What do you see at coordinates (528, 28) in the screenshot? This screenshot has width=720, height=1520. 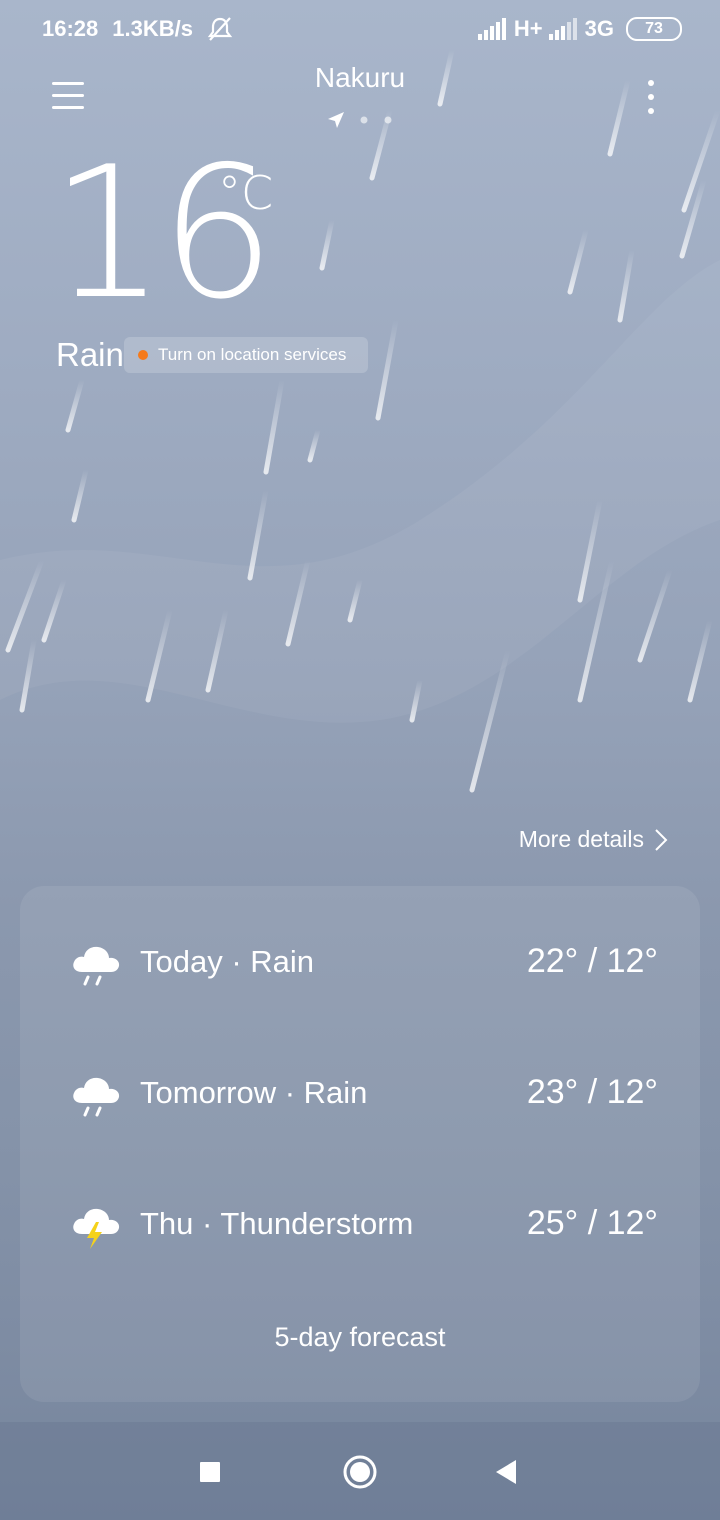 I see `network-type-primary: H+` at bounding box center [528, 28].